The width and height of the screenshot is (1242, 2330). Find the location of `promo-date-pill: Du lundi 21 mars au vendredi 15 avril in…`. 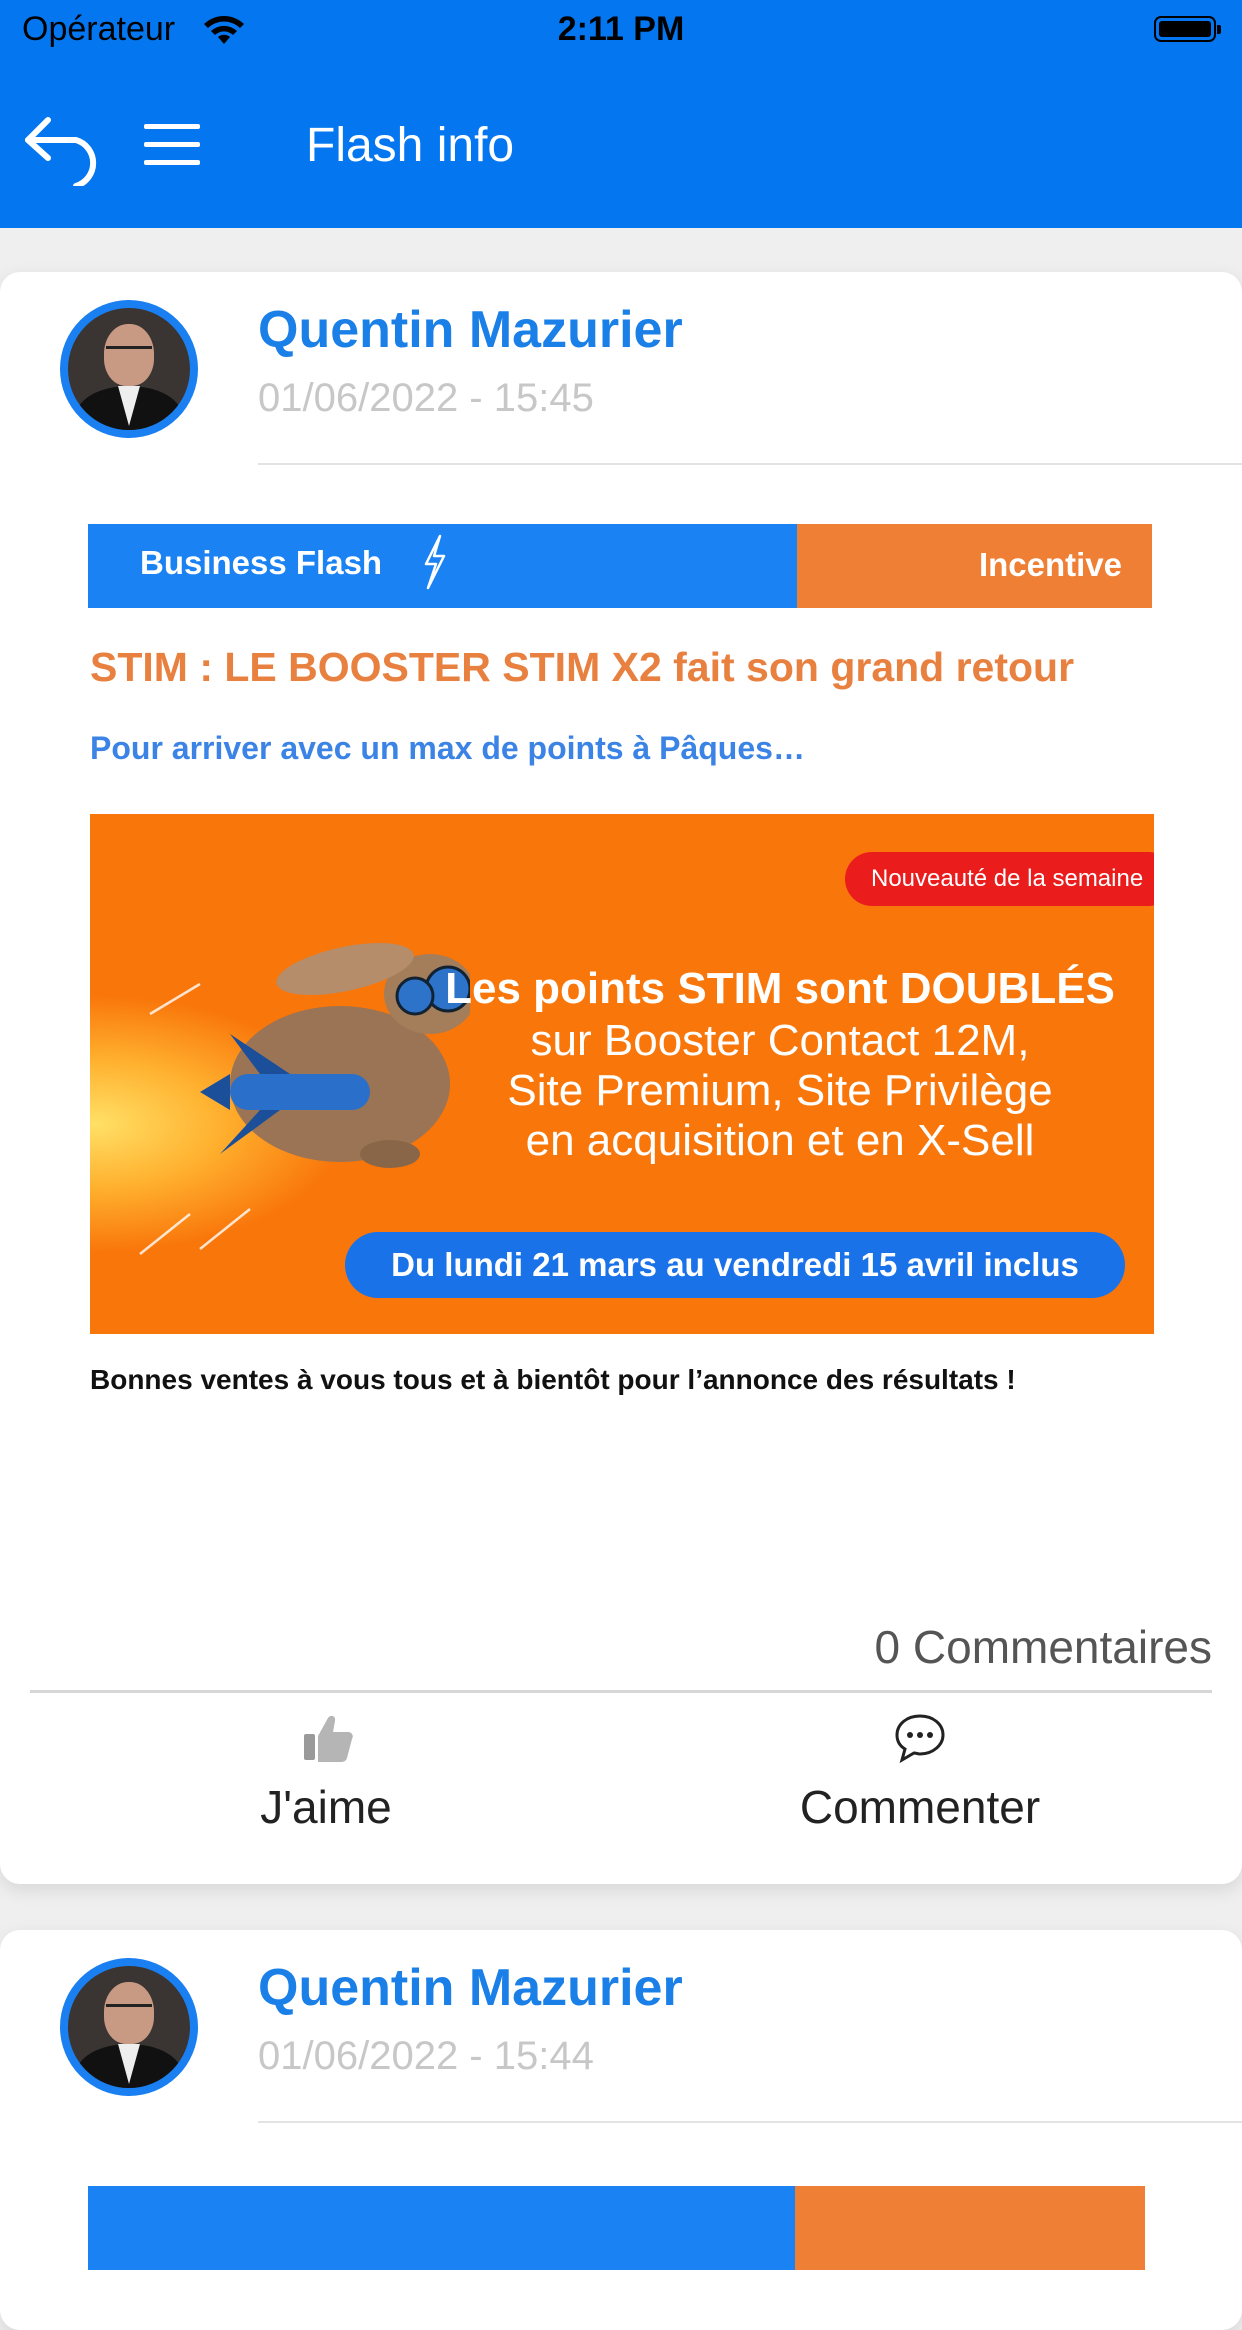

promo-date-pill: Du lundi 21 mars au vendredi 15 avril in… is located at coordinates (735, 1265).